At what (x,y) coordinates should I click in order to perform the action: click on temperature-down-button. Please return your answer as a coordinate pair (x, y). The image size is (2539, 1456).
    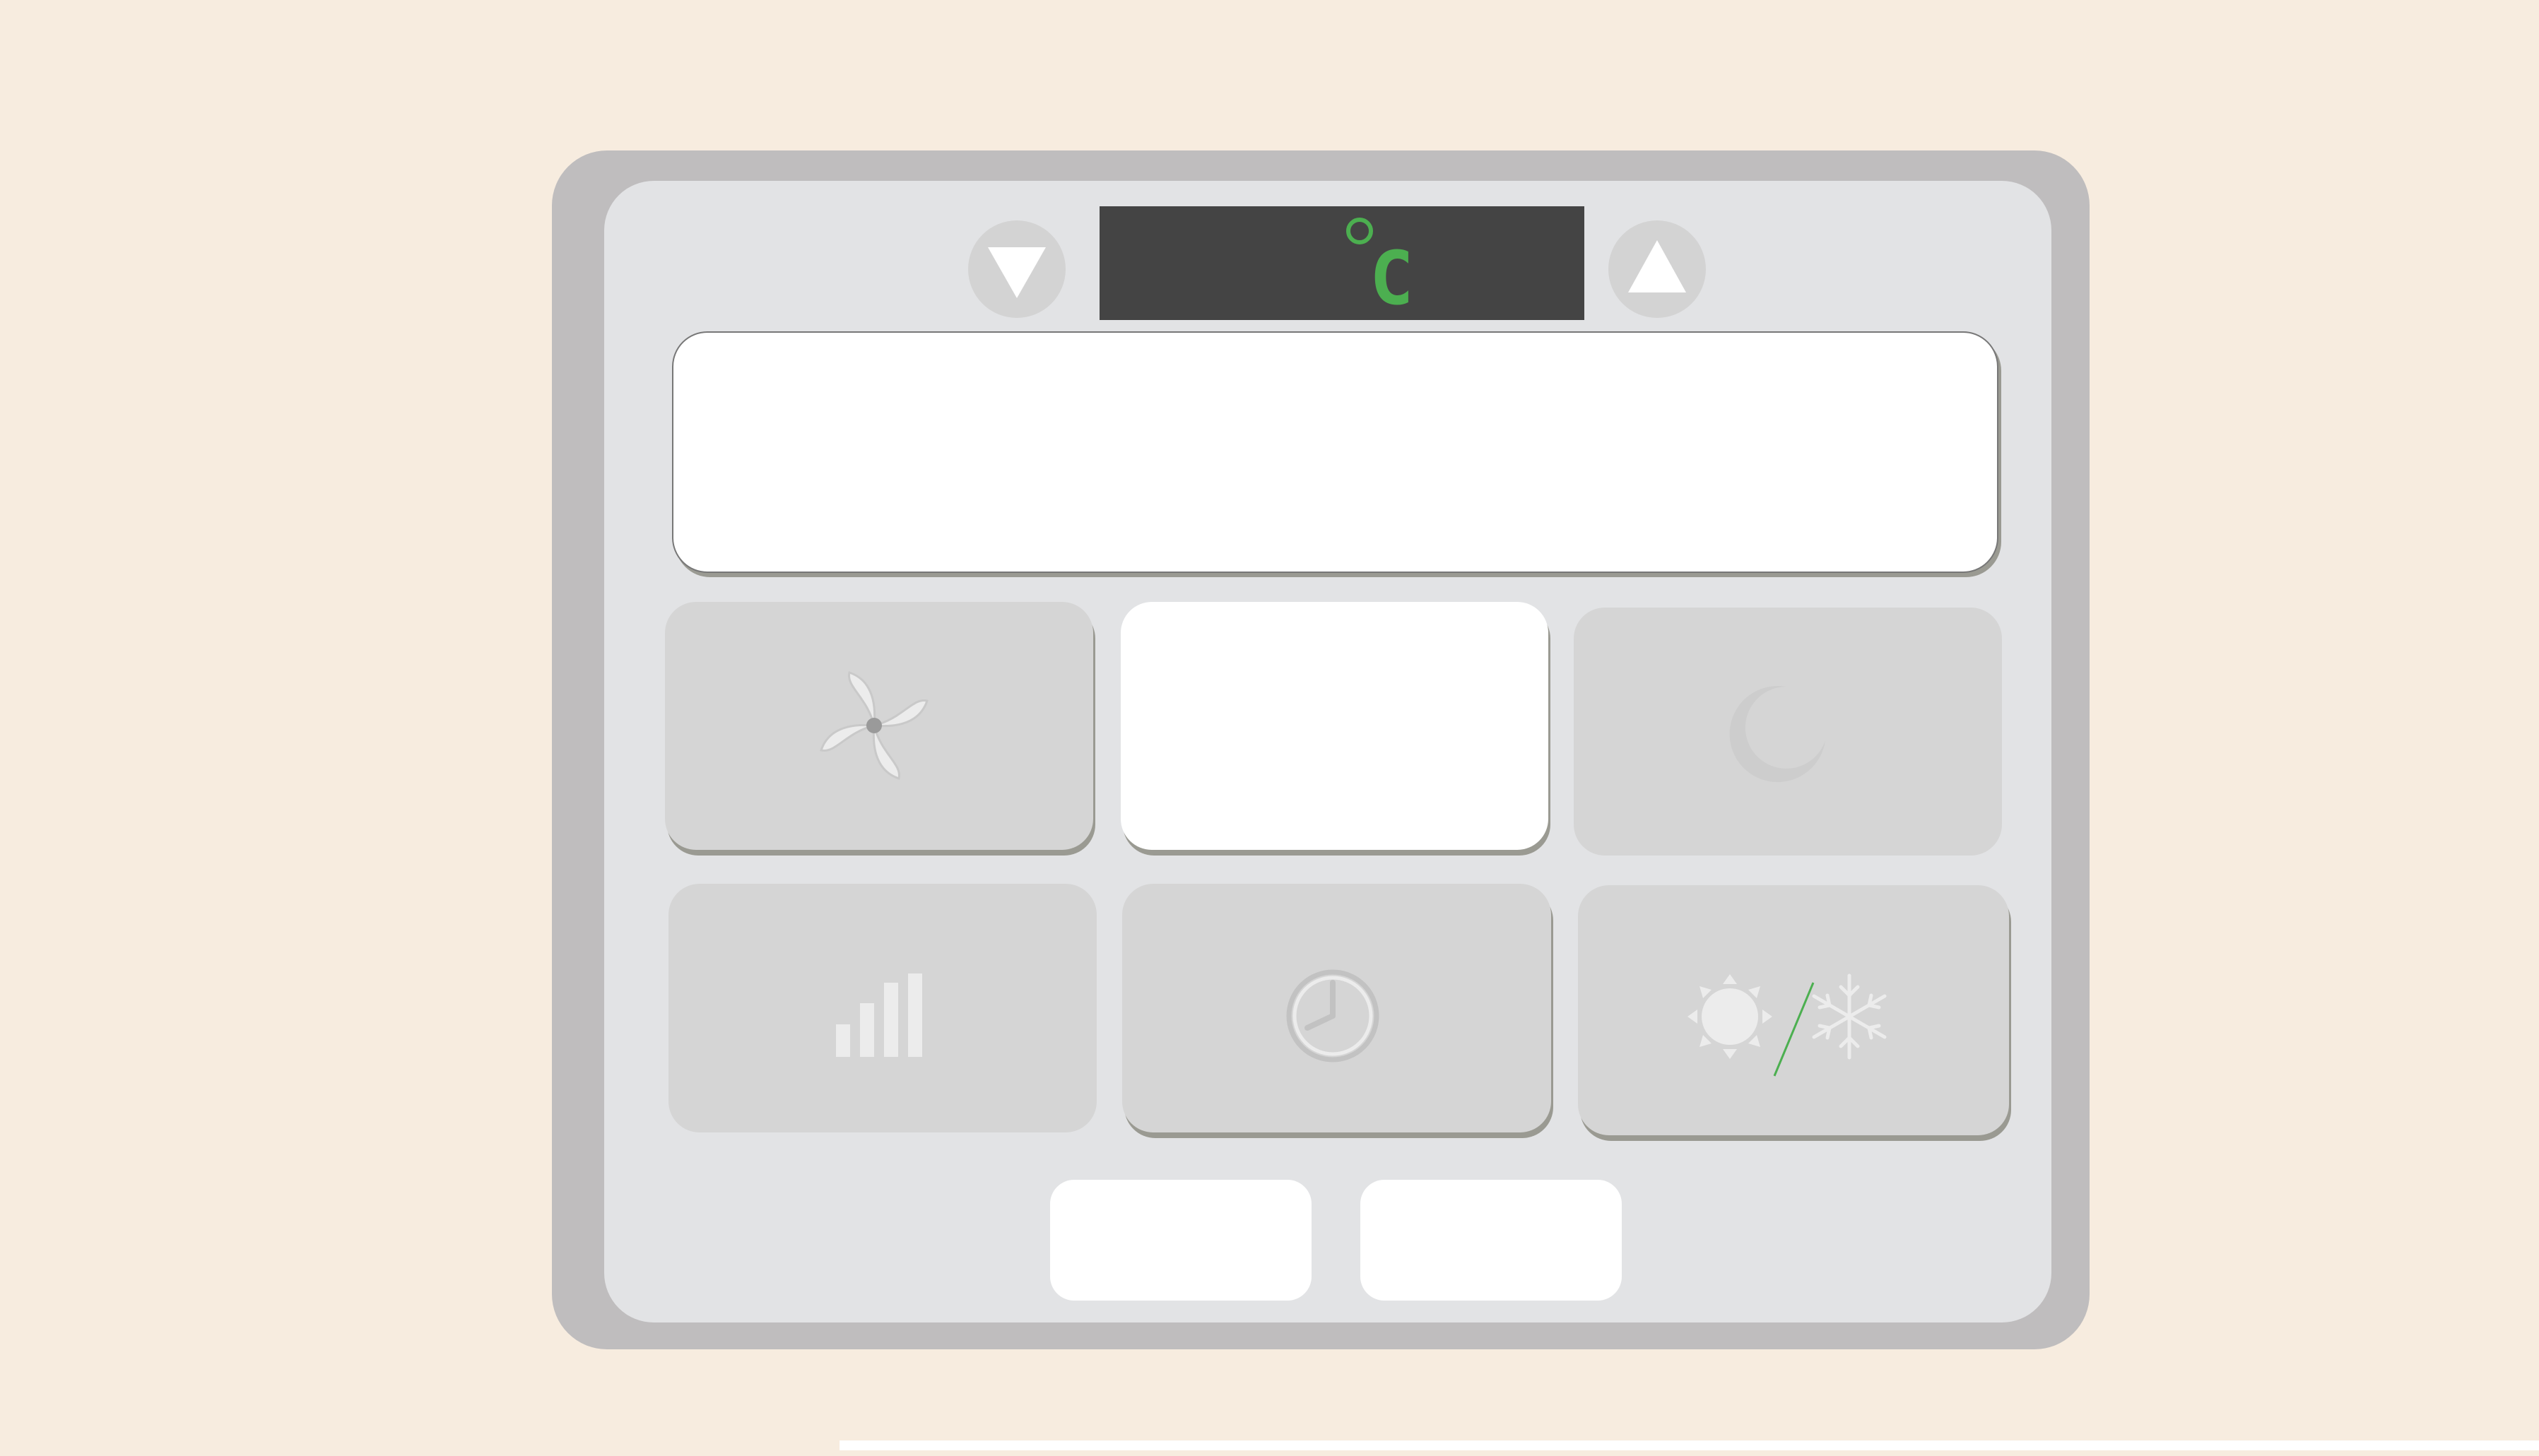
    Looking at the image, I should click on (1017, 269).